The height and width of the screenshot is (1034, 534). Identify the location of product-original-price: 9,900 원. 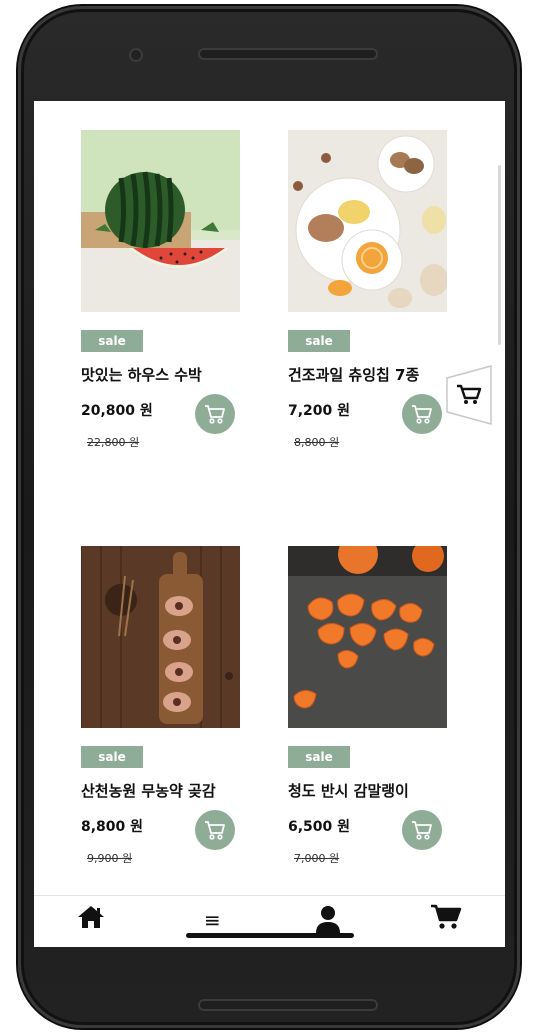
(110, 858).